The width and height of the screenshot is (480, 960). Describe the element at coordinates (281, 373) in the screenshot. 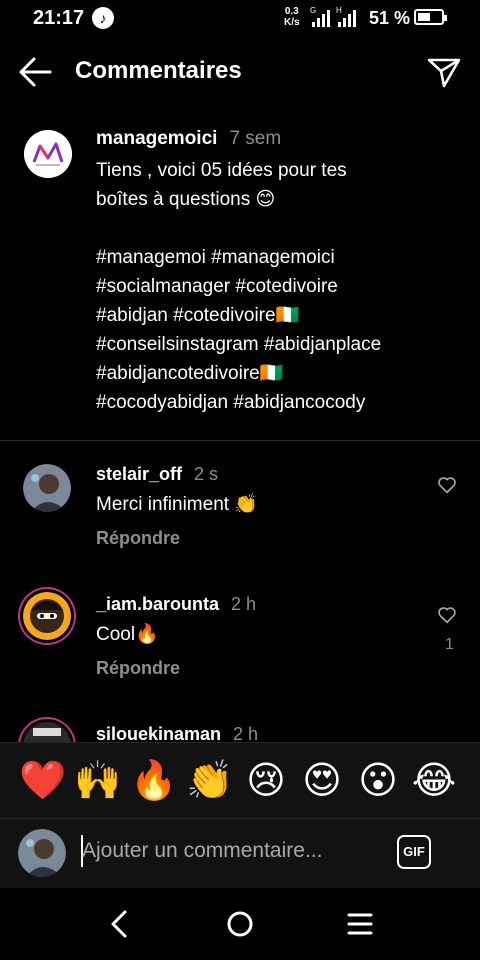

I see `caption-hashtags: #abidjancotedivoire🇨🇮` at that location.